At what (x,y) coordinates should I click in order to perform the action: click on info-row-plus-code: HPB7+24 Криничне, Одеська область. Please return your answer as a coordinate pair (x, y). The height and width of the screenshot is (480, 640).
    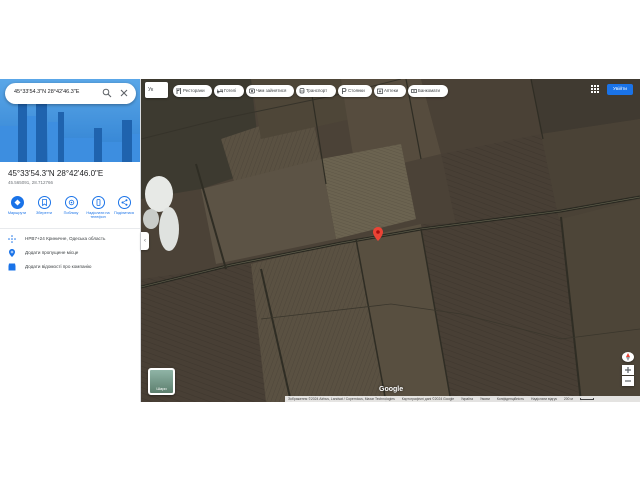
    Looking at the image, I should click on (73, 240).